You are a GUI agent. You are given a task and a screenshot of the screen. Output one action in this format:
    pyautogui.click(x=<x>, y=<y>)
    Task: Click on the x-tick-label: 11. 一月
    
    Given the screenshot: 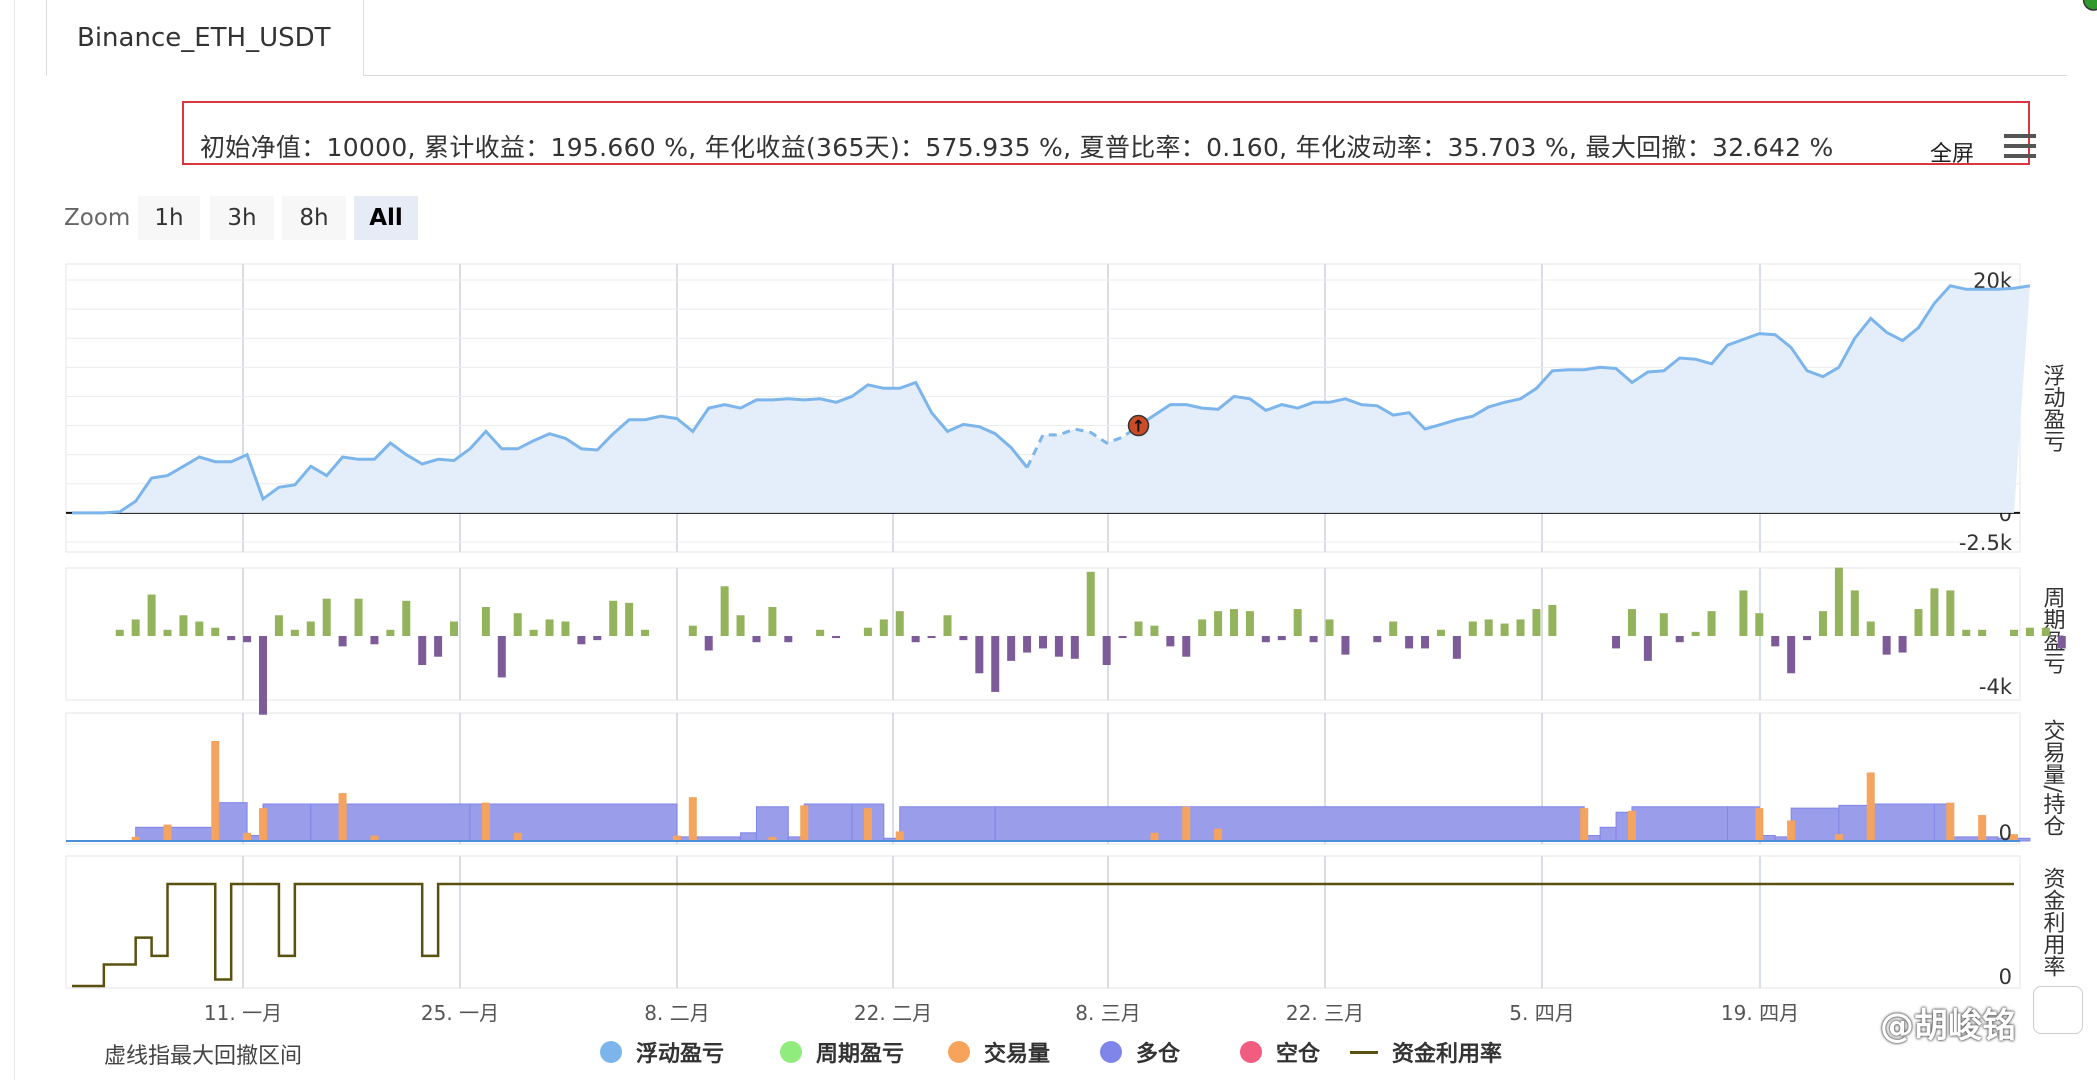 What is the action you would take?
    pyautogui.click(x=243, y=1013)
    